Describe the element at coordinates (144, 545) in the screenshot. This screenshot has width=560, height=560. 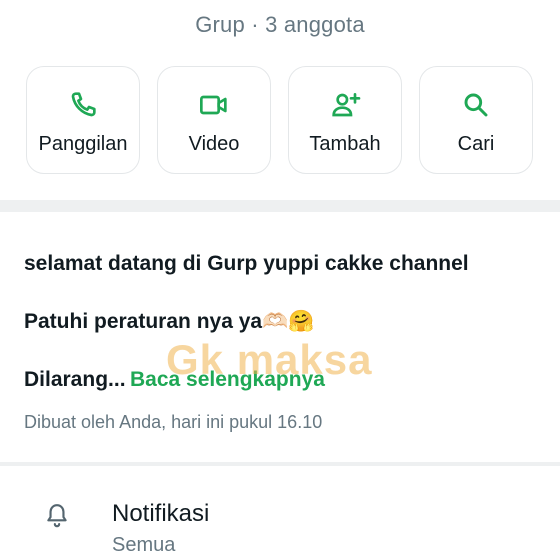
I see `notifications-value: Semua` at that location.